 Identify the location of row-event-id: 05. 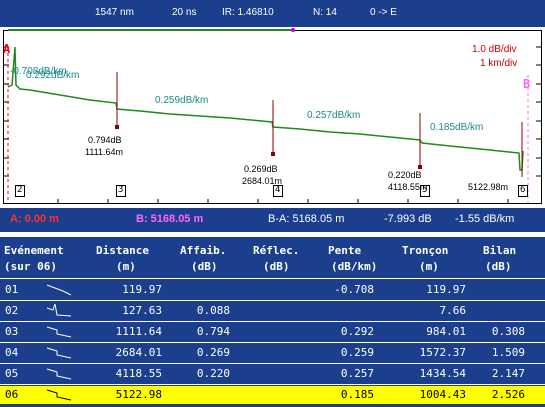
(12, 373).